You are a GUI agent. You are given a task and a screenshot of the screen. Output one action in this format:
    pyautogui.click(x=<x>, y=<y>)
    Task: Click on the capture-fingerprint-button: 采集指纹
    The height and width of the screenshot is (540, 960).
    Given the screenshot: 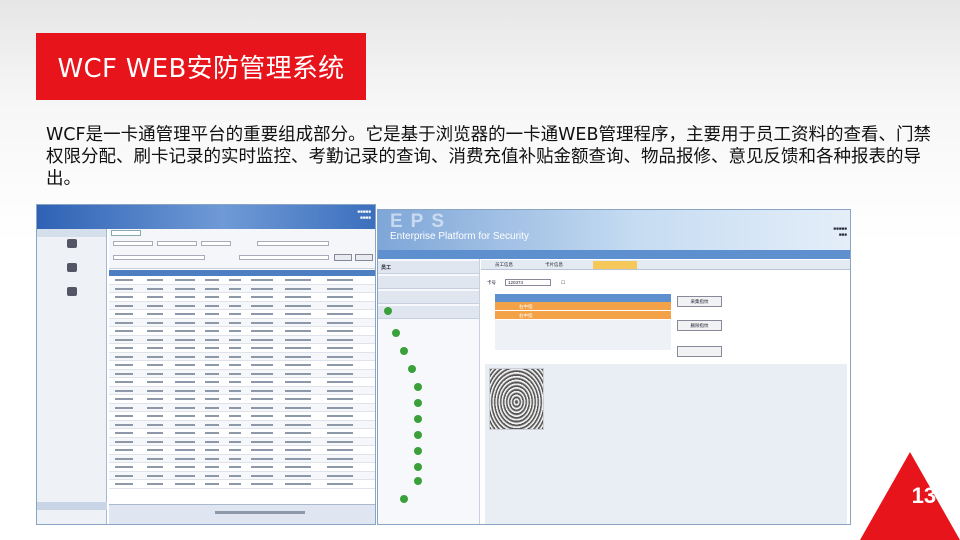 What is the action you would take?
    pyautogui.click(x=699, y=301)
    